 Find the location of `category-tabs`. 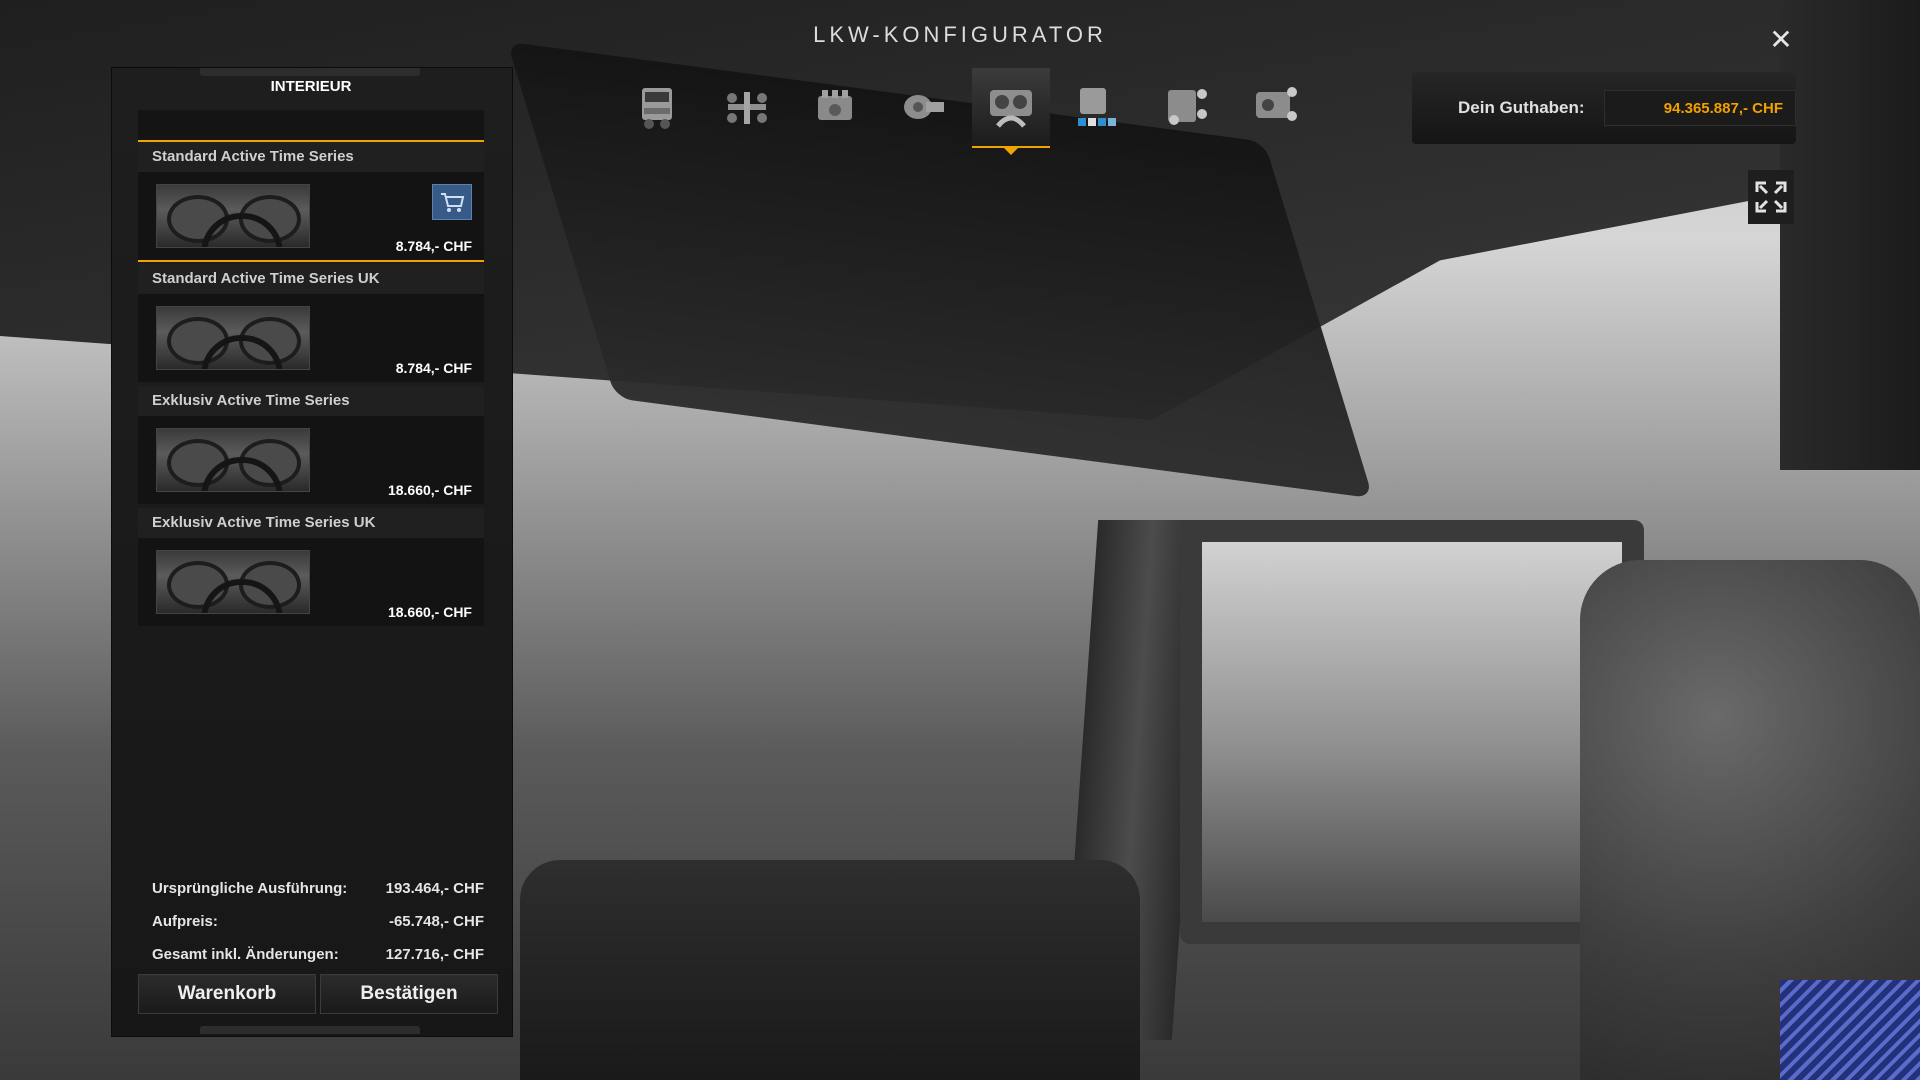

category-tabs is located at coordinates (967, 111).